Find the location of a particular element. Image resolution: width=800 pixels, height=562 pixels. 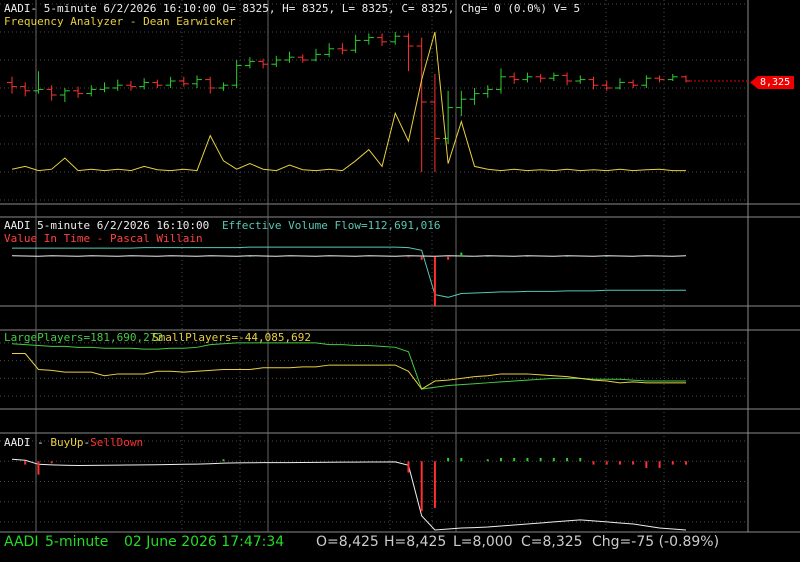

status-interval: 5-minute is located at coordinates (77, 542).